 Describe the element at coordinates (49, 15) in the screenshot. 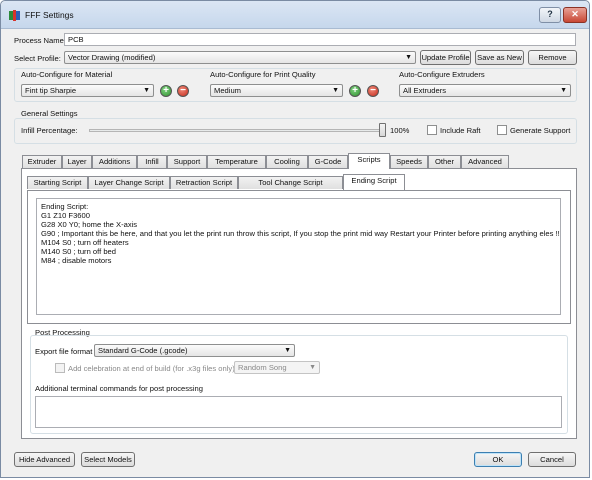

I see `window-title: FFF Settings` at that location.